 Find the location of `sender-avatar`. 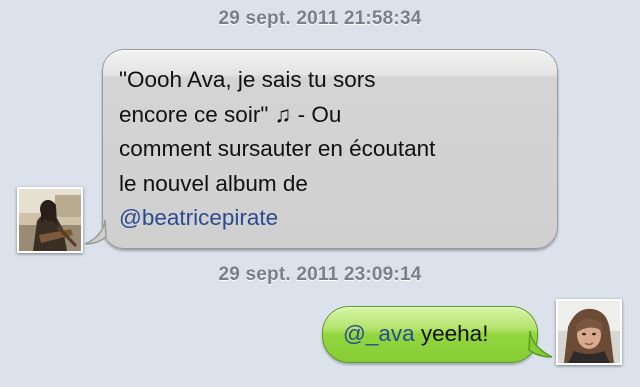

sender-avatar is located at coordinates (50, 220).